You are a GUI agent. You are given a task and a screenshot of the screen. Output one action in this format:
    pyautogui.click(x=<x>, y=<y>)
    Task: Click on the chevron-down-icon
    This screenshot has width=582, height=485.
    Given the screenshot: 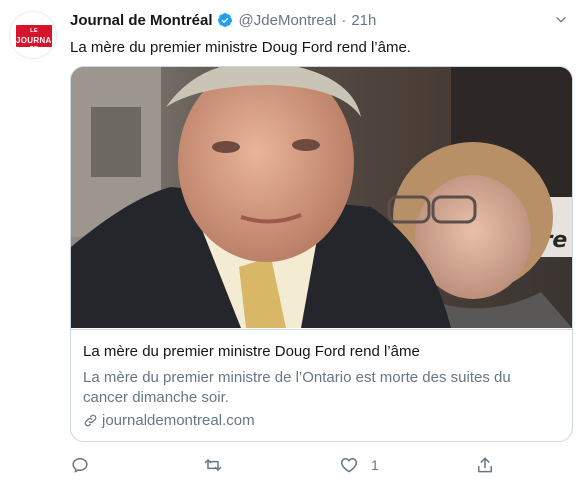 What is the action you would take?
    pyautogui.click(x=561, y=20)
    